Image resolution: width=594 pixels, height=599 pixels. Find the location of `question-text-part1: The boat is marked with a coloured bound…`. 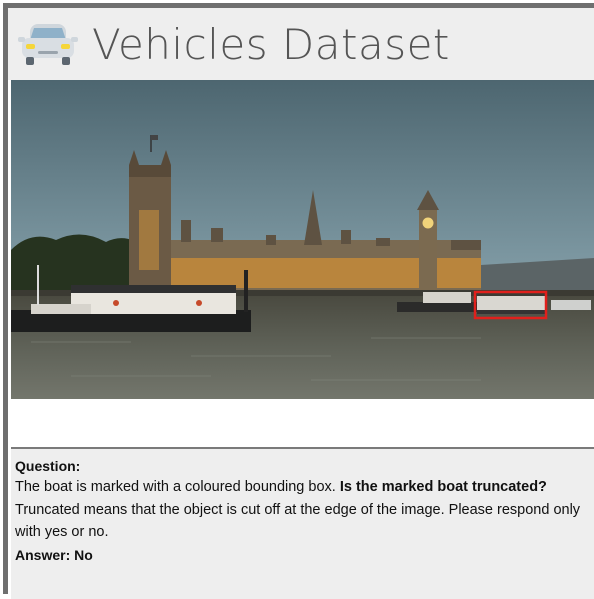

question-text-part1: The boat is marked with a coloured bound… is located at coordinates (177, 487).